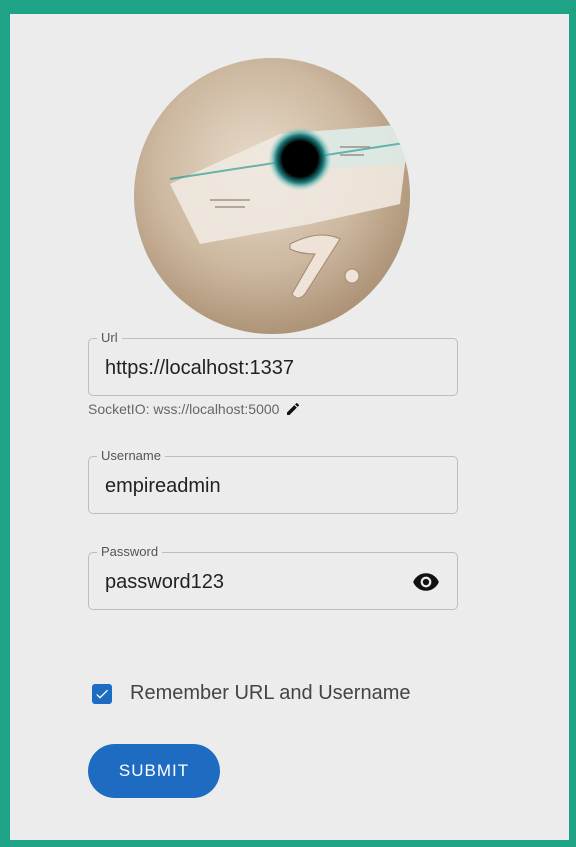 This screenshot has height=847, width=576. What do you see at coordinates (250, 486) in the screenshot?
I see `username-input` at bounding box center [250, 486].